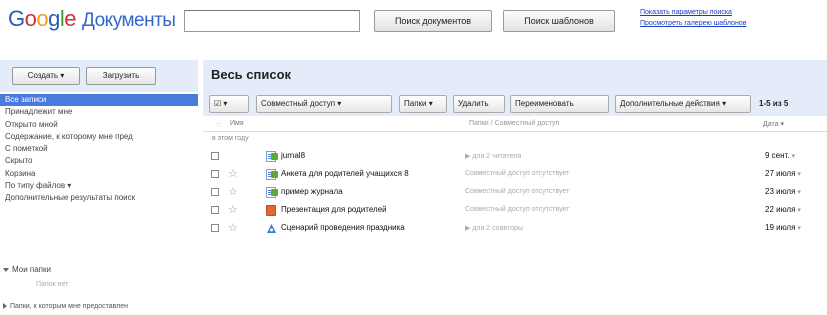 The height and width of the screenshot is (315, 827). What do you see at coordinates (494, 228) in the screenshot?
I see `sharing-status: ▶ для 2 соавторы` at bounding box center [494, 228].